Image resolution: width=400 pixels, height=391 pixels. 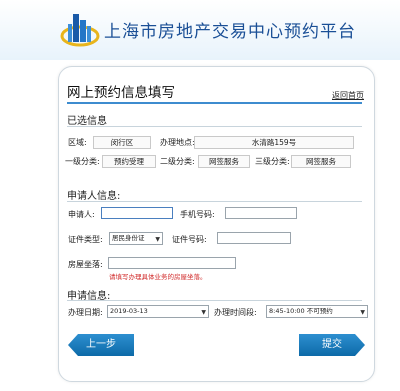 I want to click on district-label: 区域:, so click(x=77, y=142).